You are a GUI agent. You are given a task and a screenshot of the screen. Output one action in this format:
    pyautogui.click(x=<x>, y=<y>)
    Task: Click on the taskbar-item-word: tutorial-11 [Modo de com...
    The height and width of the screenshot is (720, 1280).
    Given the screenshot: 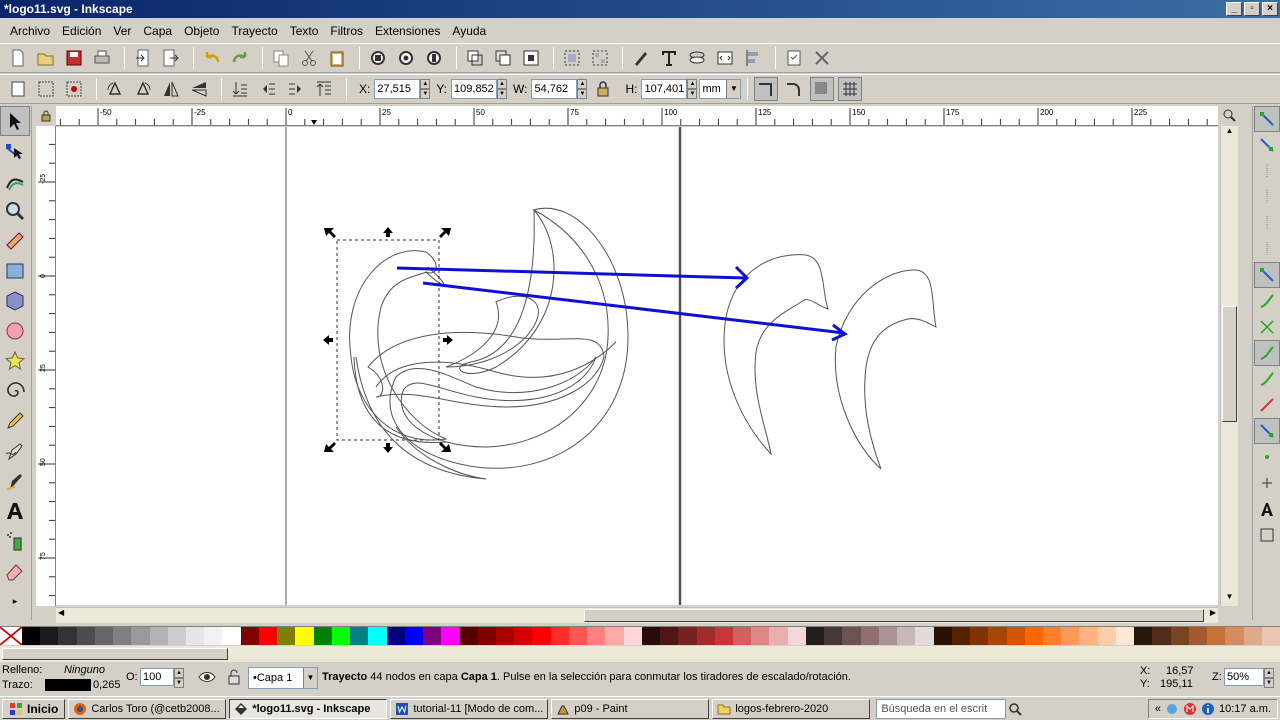 What is the action you would take?
    pyautogui.click(x=469, y=708)
    